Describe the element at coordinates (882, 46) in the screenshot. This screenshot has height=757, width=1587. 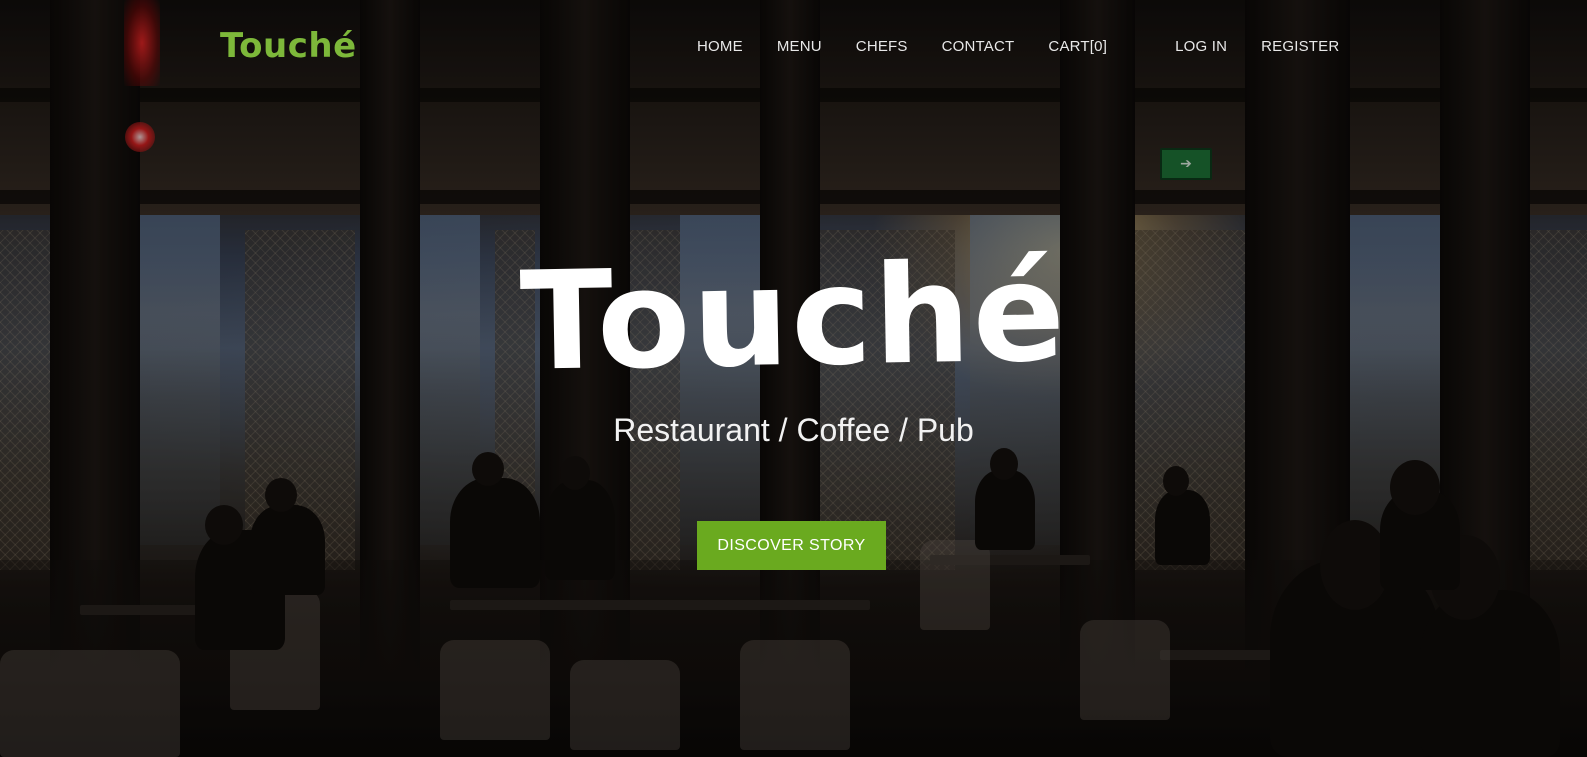
I see `nav-chefs: CHEFS` at that location.